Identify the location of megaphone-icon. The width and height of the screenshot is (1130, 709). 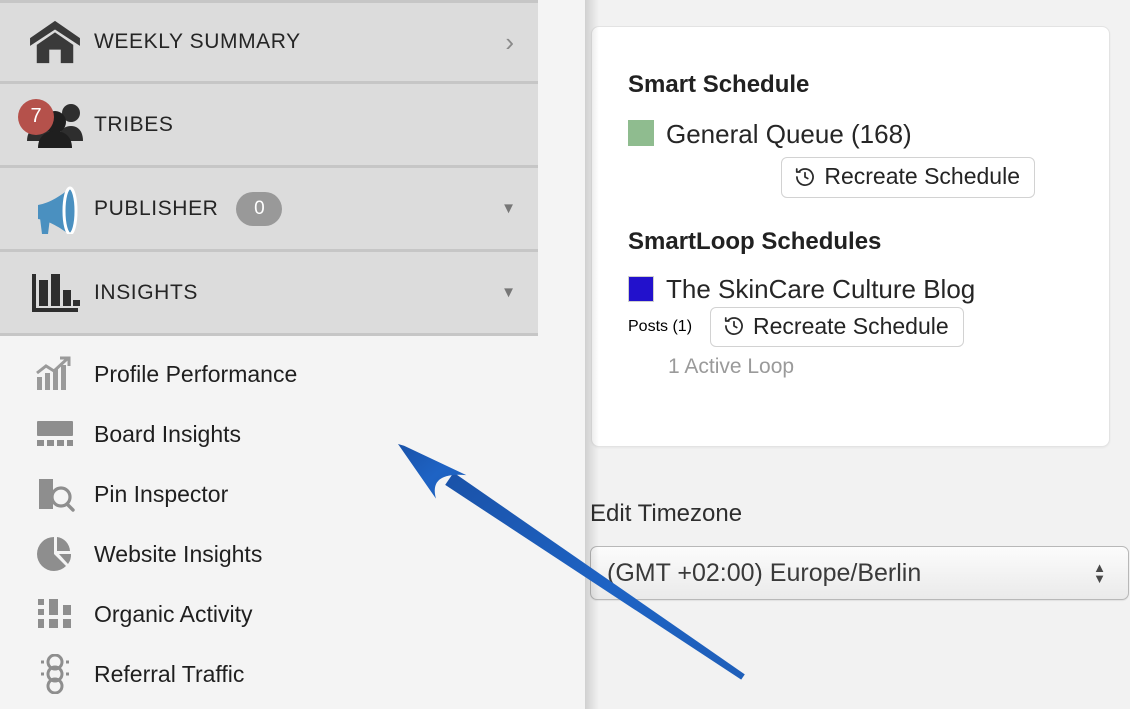
(55, 209).